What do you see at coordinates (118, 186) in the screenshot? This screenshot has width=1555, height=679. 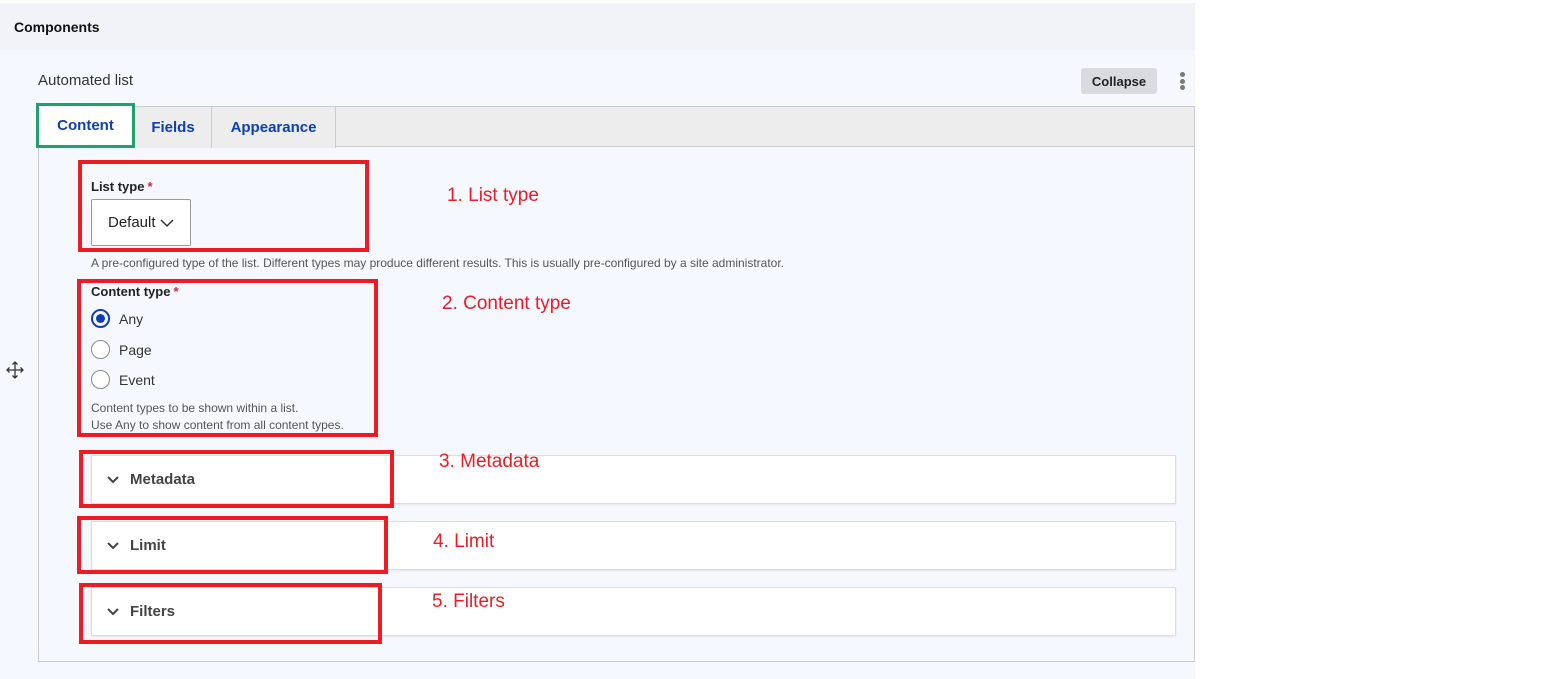 I see `list-type-label-text: List type` at bounding box center [118, 186].